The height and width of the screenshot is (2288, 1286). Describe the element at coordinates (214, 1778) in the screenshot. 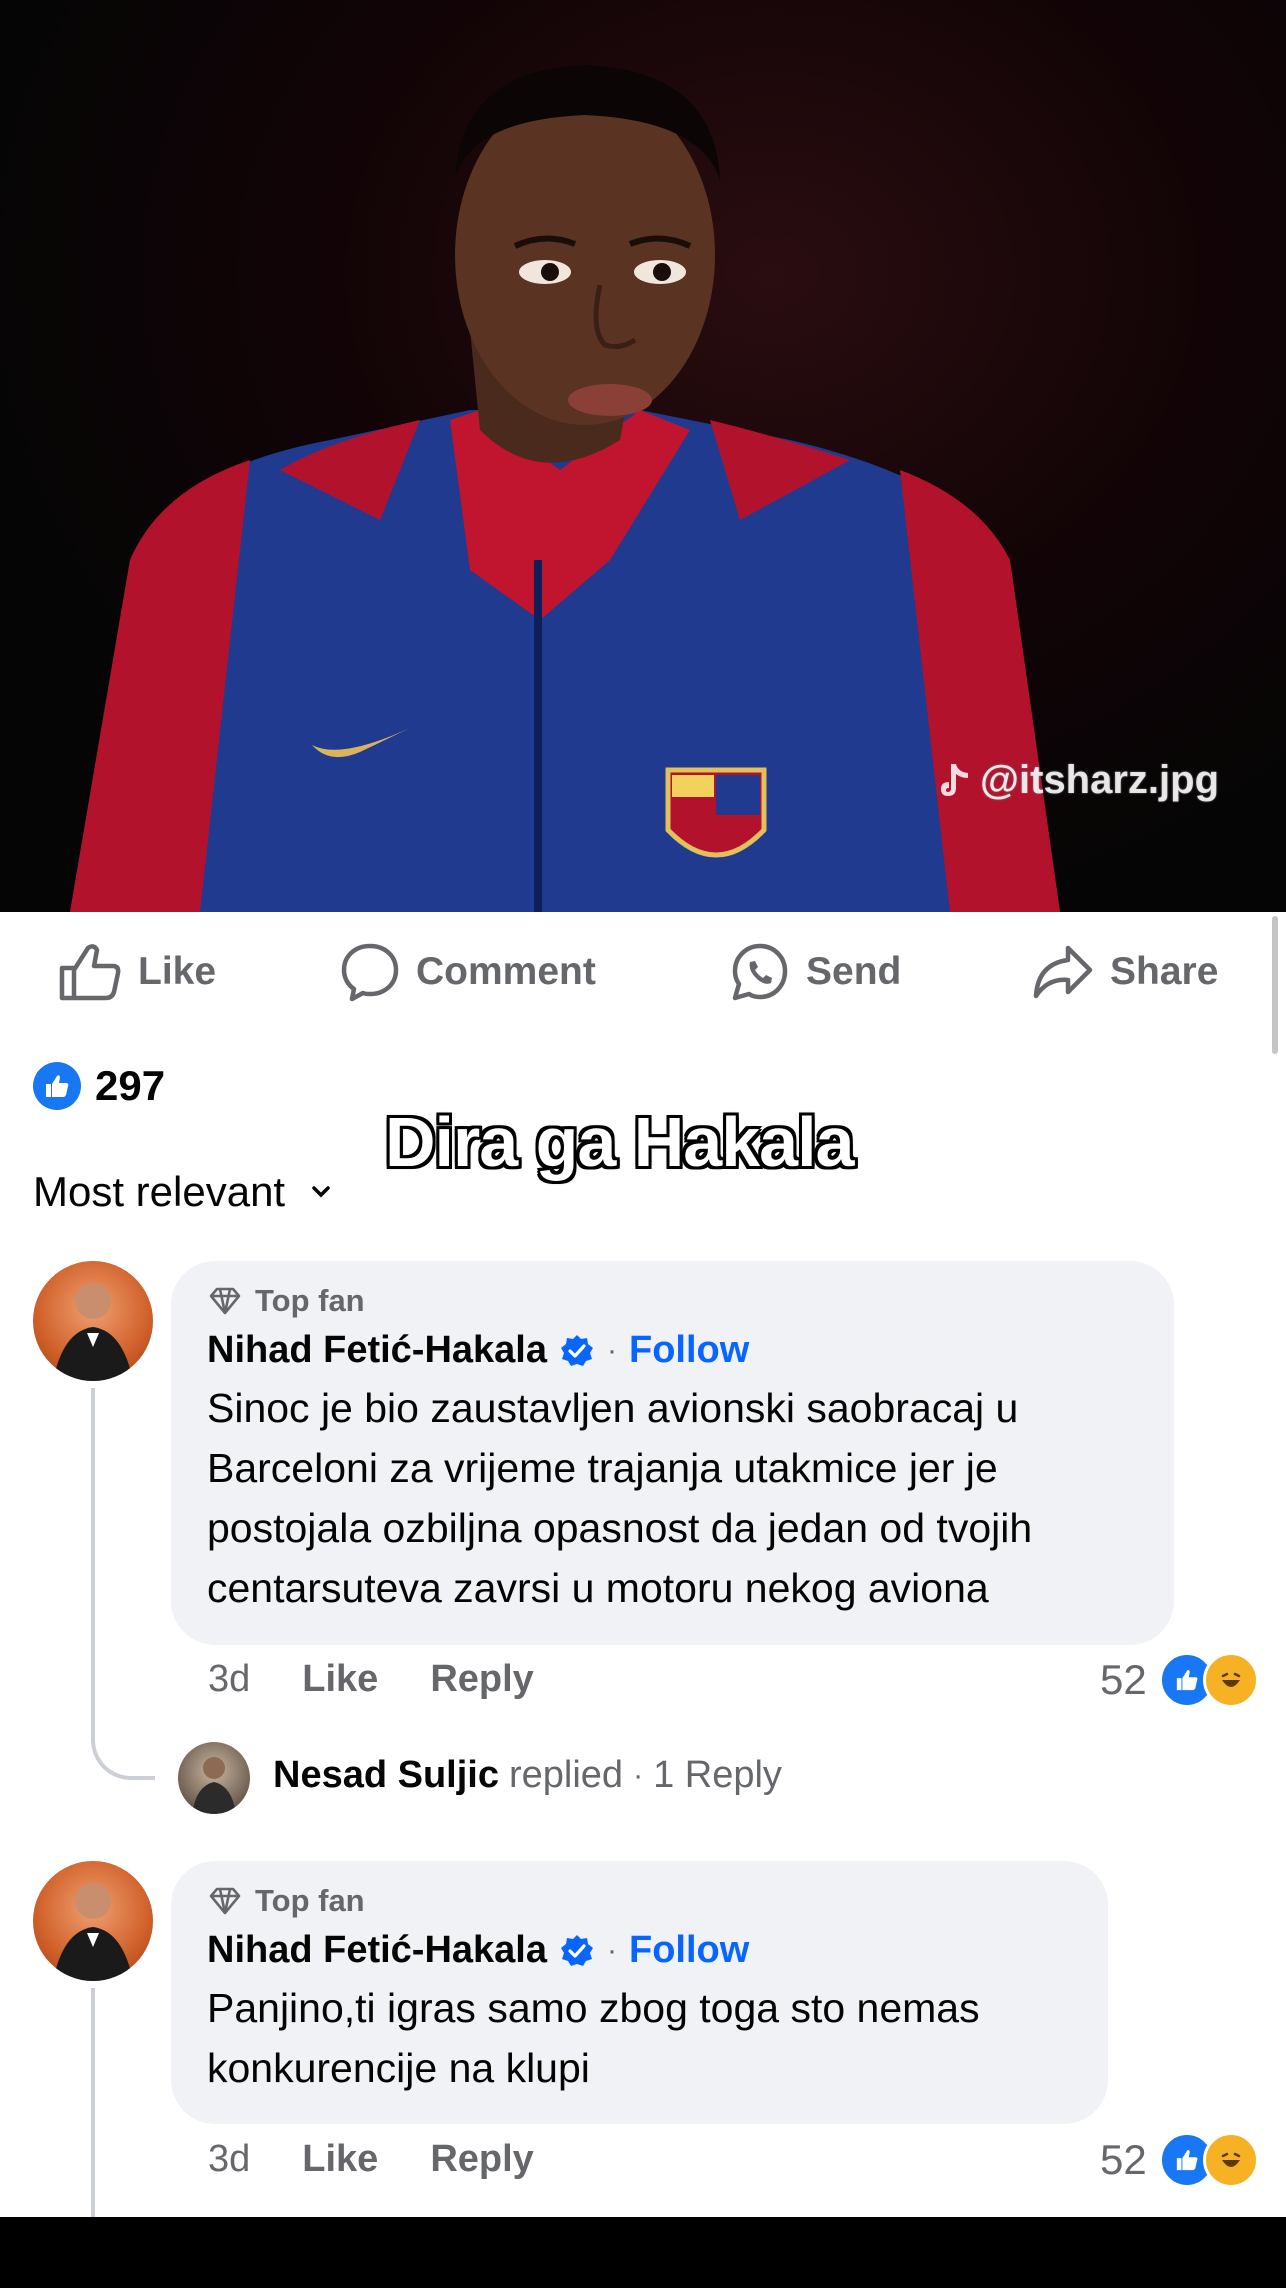

I see `replier-avatar` at that location.